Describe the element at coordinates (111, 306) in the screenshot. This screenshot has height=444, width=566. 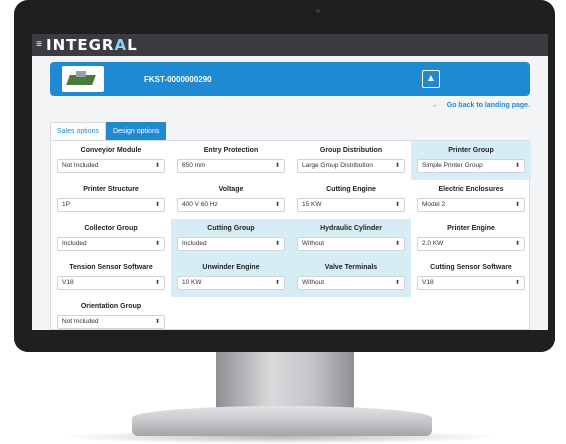
I see `option-label: Orientation Group` at that location.